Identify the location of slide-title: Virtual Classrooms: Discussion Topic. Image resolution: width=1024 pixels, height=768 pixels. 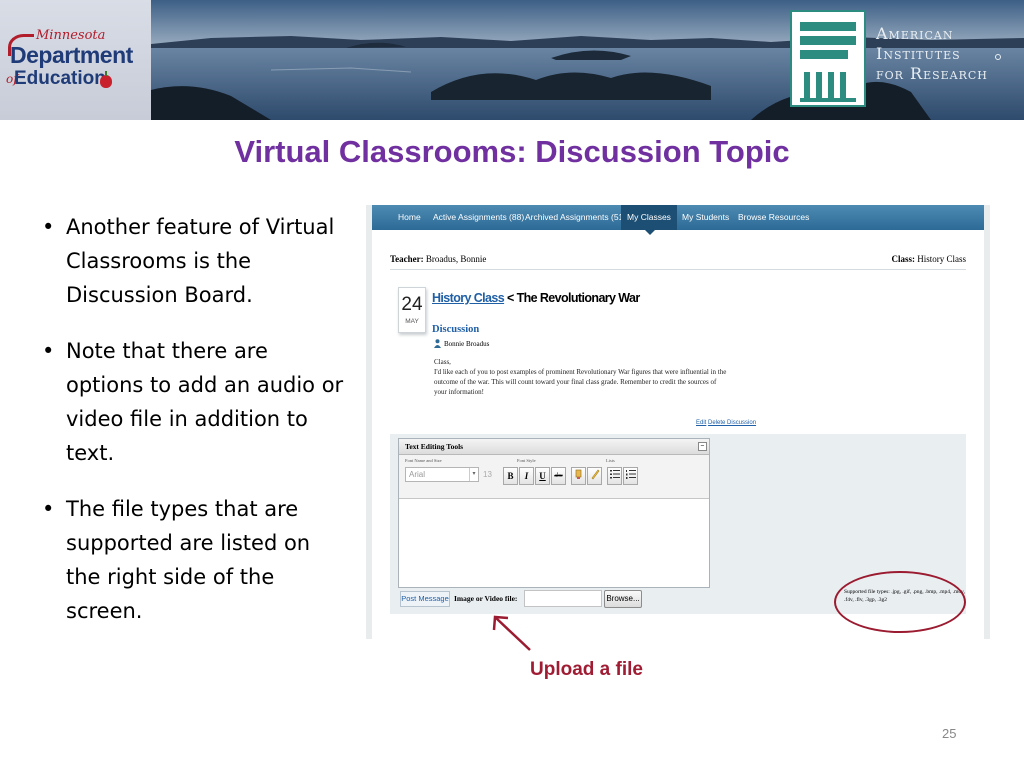
(512, 151).